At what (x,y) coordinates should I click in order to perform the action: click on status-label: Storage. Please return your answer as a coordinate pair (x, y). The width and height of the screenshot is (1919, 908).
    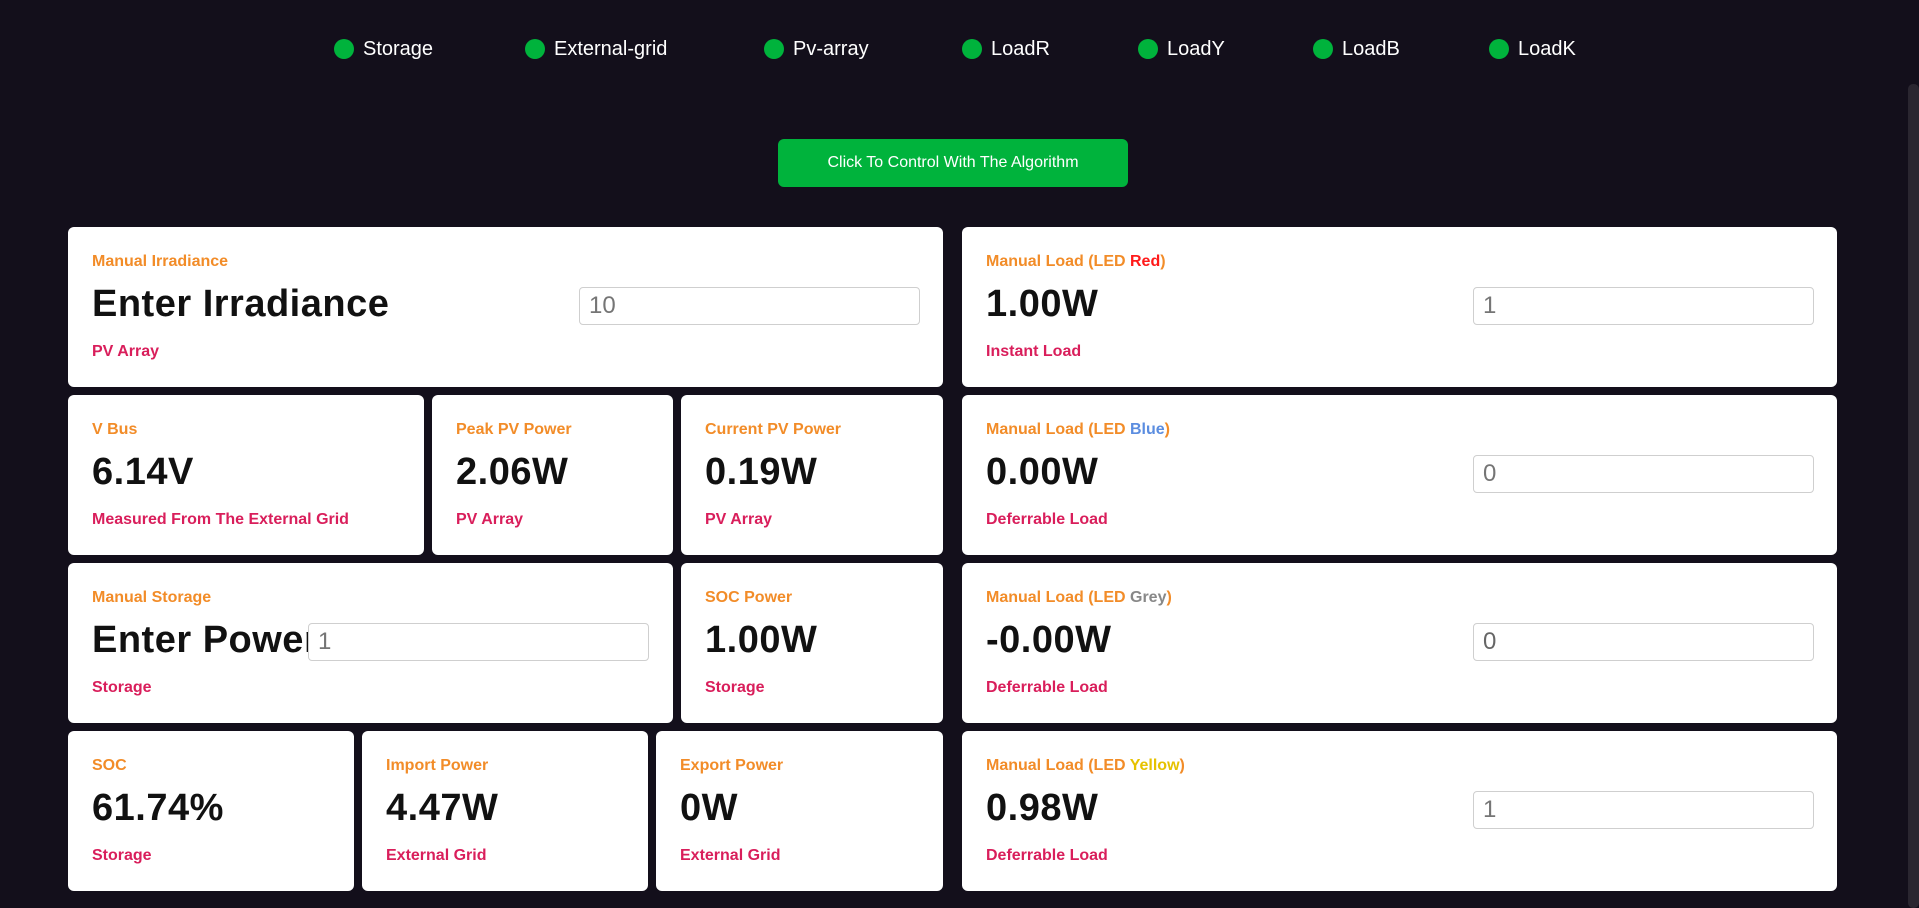
    Looking at the image, I should click on (398, 48).